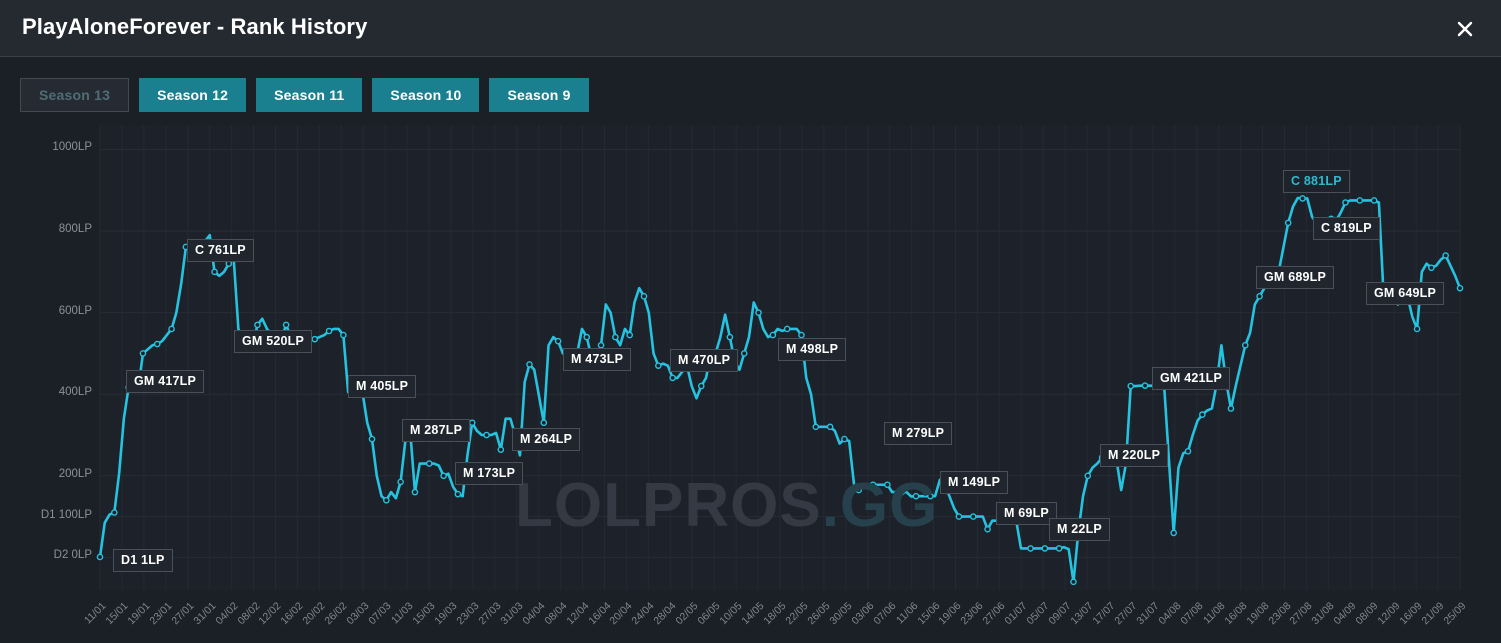 The image size is (1501, 643). Describe the element at coordinates (195, 26) in the screenshot. I see `page-title: PlayAloneForever - Rank History` at that location.